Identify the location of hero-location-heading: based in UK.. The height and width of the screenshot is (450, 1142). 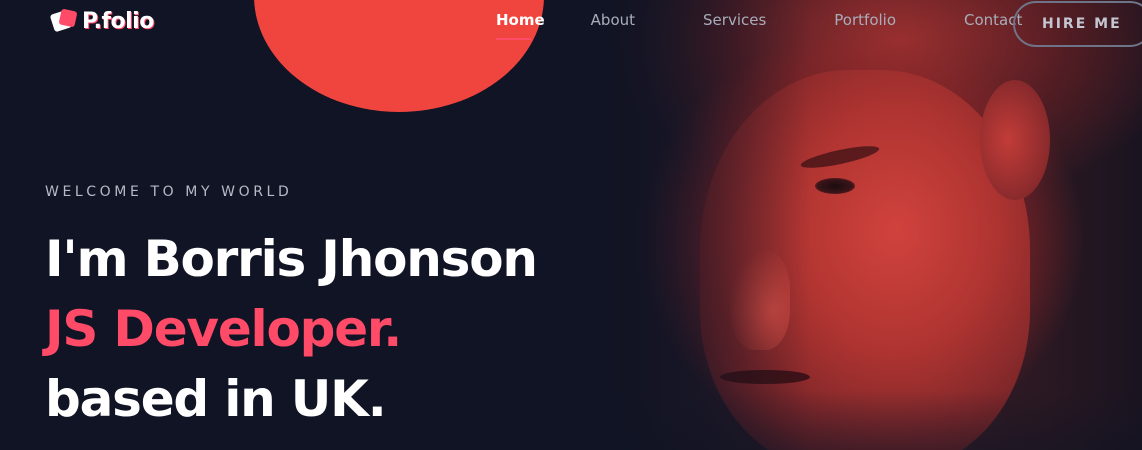
(216, 399).